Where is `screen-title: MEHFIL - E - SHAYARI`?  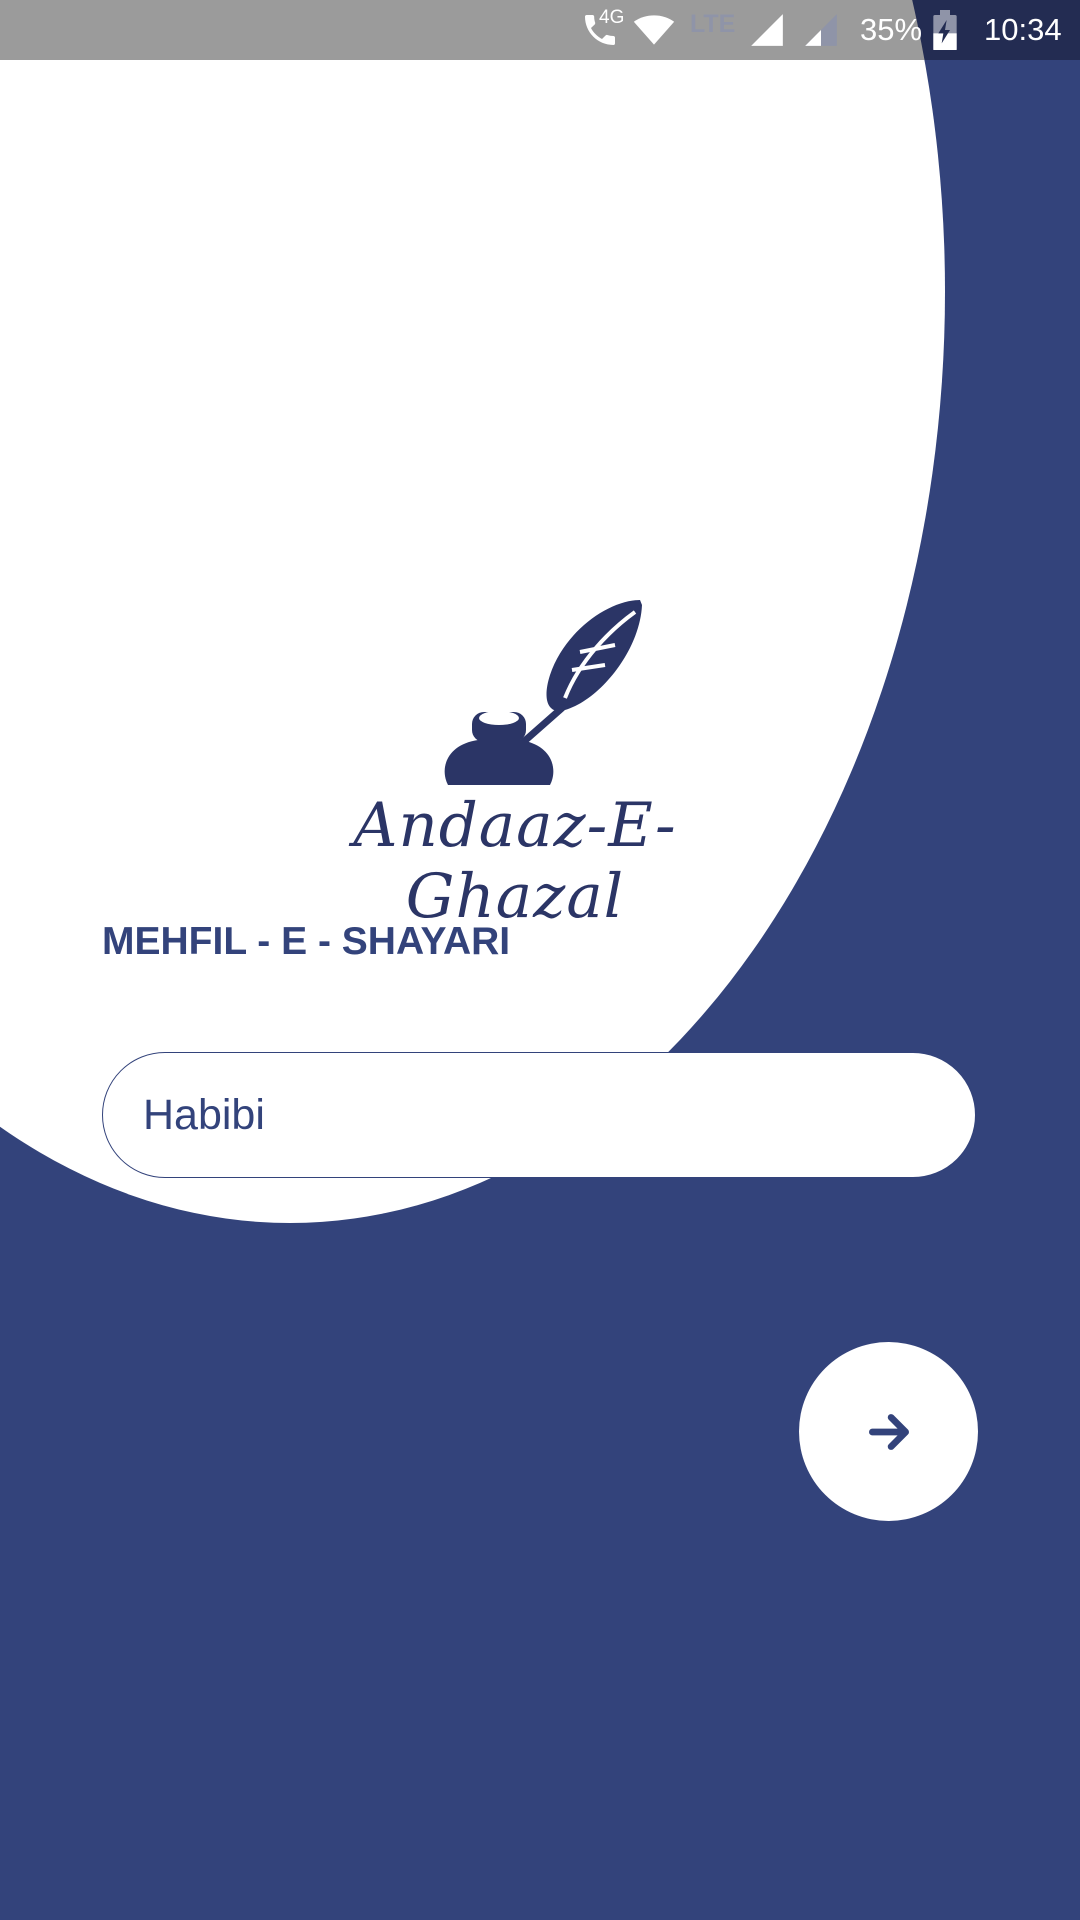 screen-title: MEHFIL - E - SHAYARI is located at coordinates (306, 941).